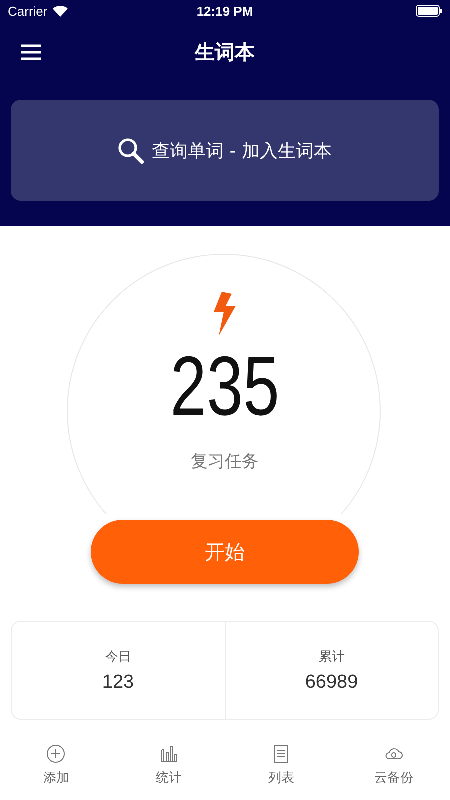 The width and height of the screenshot is (450, 800). What do you see at coordinates (225, 150) in the screenshot?
I see `search-button: 查询单词 - 加入生词本` at bounding box center [225, 150].